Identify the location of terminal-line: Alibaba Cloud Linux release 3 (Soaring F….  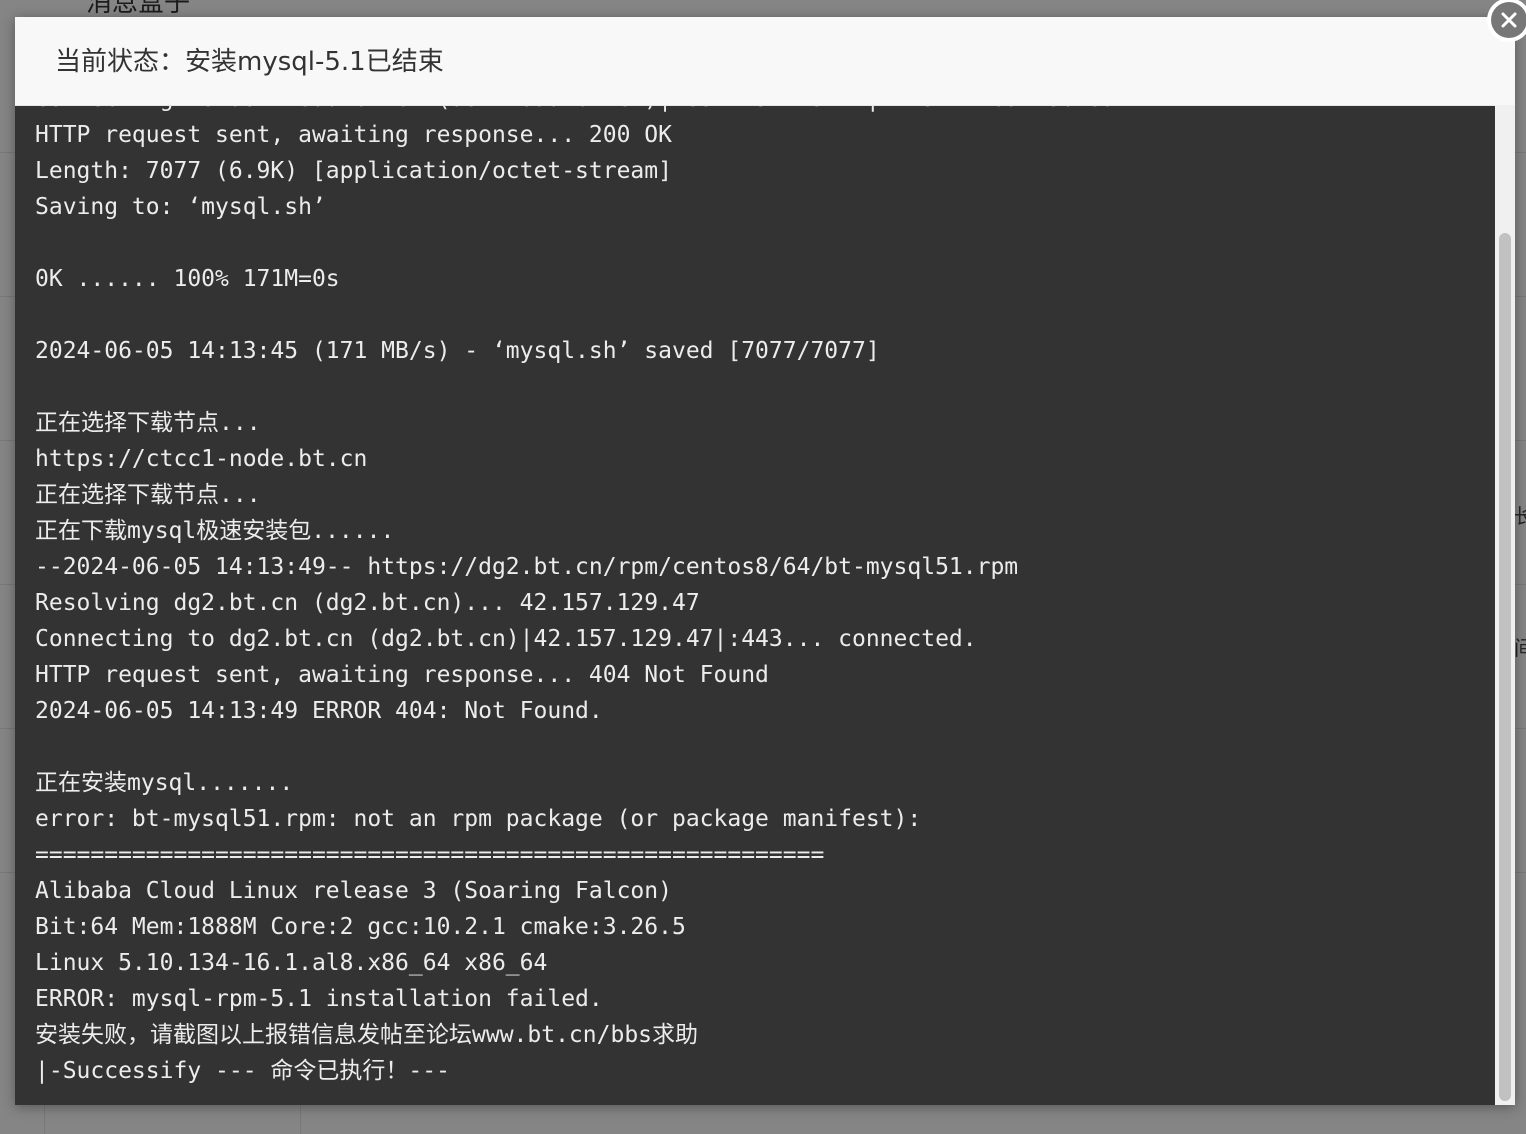
(353, 891).